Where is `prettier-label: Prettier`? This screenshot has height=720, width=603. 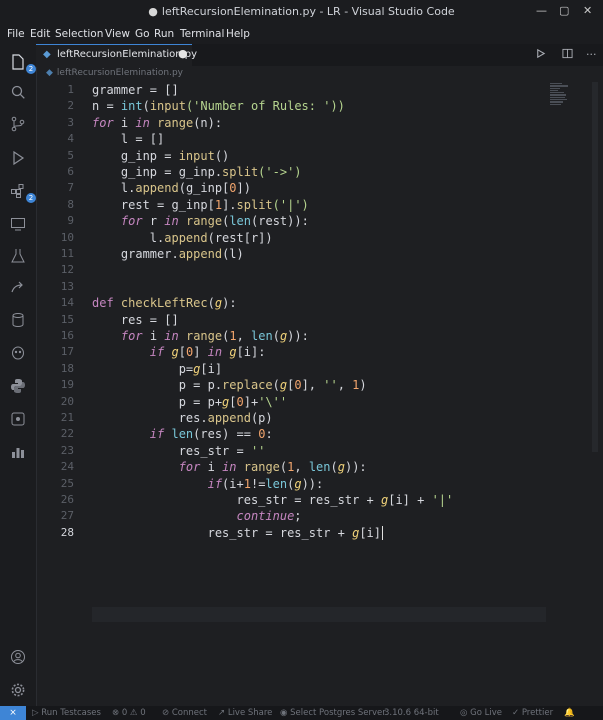
prettier-label: Prettier is located at coordinates (537, 713).